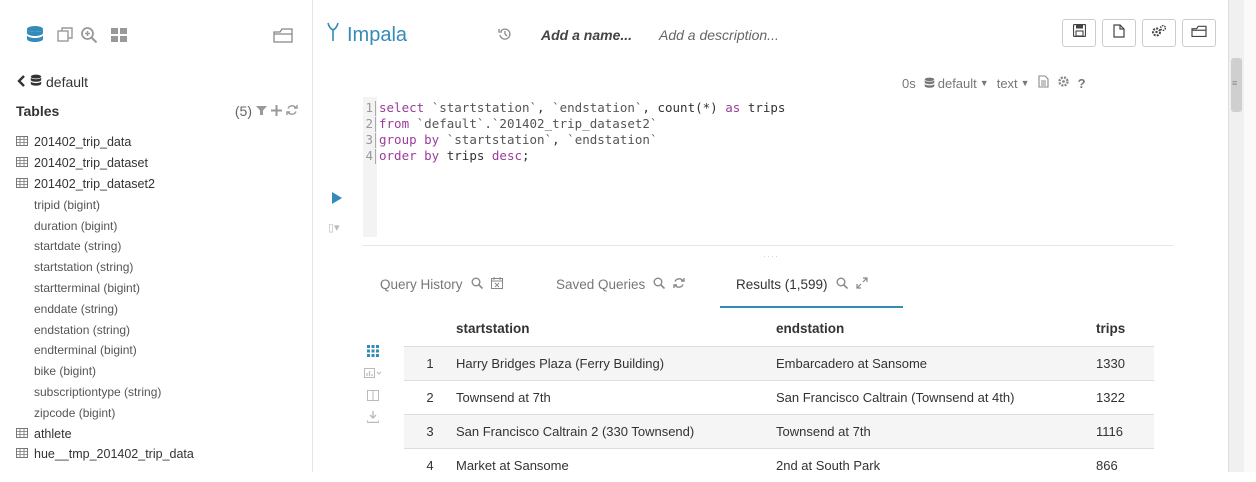 This screenshot has height=482, width=1256. Describe the element at coordinates (616, 364) in the screenshot. I see `cell-startstation: Harry Bridges Plaza (Ferry Building)` at that location.